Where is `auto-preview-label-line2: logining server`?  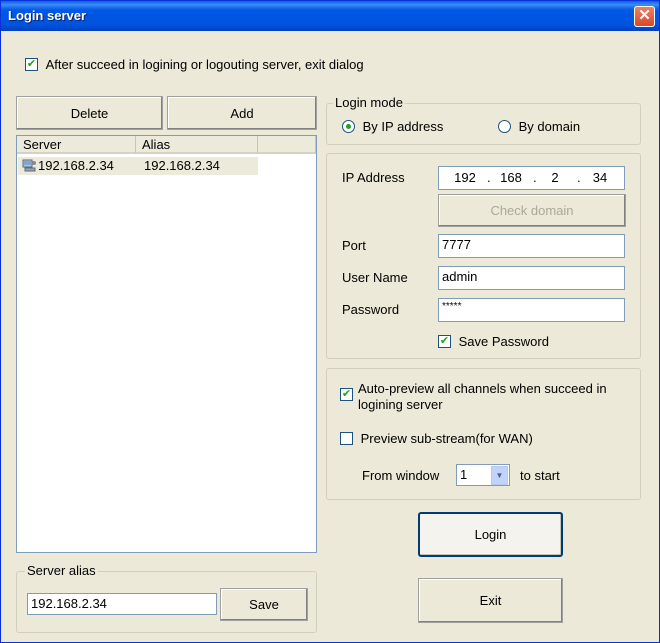 auto-preview-label-line2: logining server is located at coordinates (400, 404).